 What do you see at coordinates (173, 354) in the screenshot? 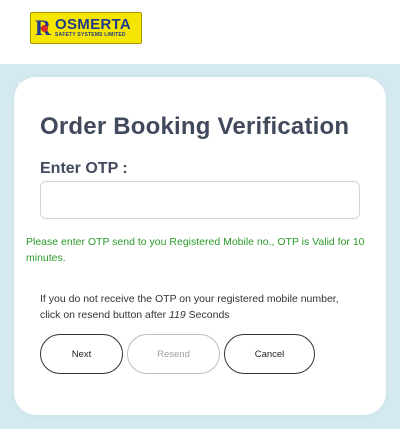
I see `resend-button: Resend` at bounding box center [173, 354].